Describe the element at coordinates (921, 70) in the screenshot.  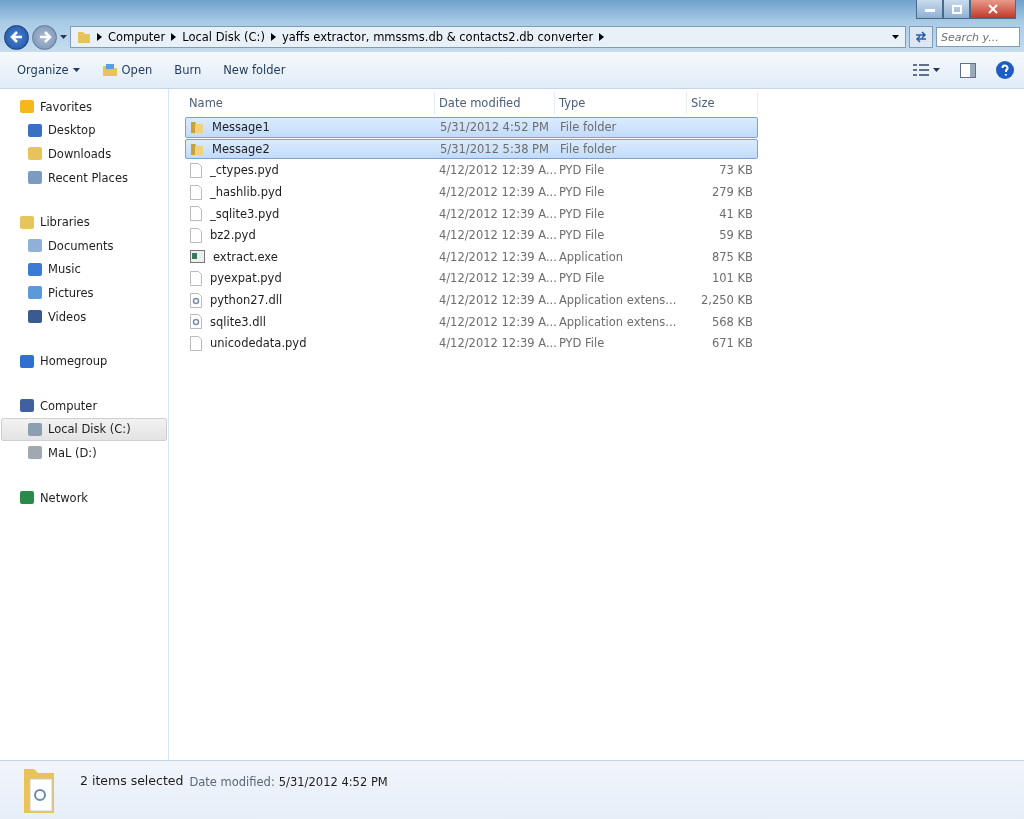
I see `view-options-icon` at that location.